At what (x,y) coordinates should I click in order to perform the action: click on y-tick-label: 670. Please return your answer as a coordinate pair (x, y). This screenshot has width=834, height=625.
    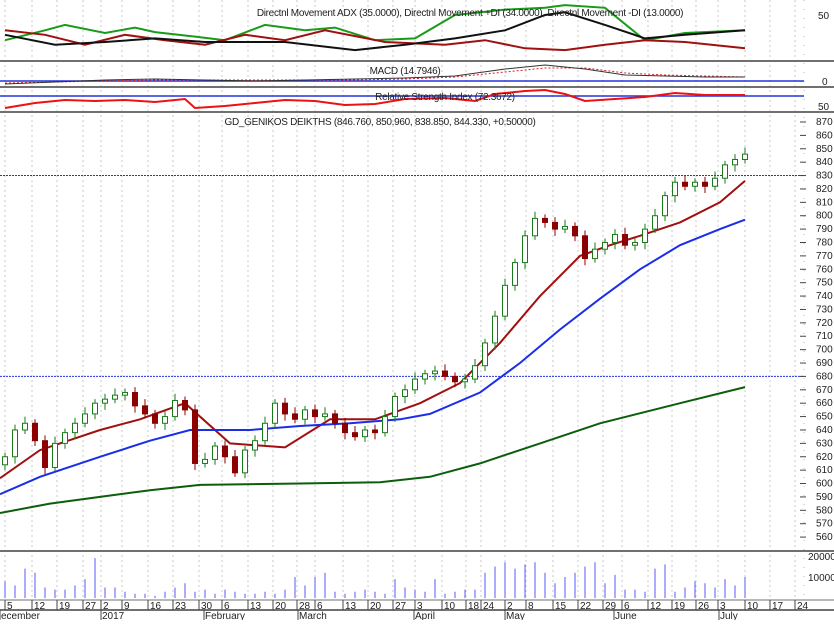
    Looking at the image, I should click on (824, 390).